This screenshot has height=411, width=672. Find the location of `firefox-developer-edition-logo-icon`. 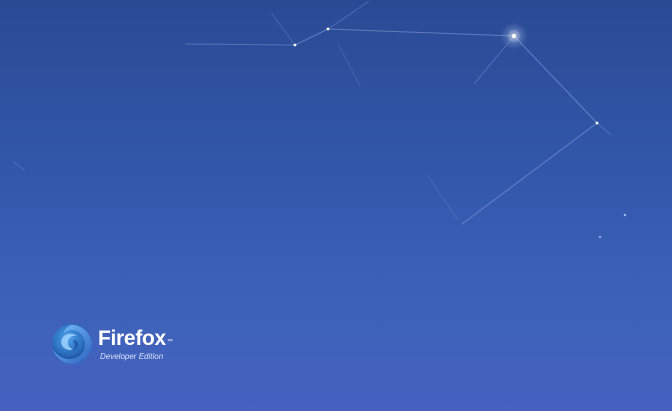

firefox-developer-edition-logo-icon is located at coordinates (72, 344).